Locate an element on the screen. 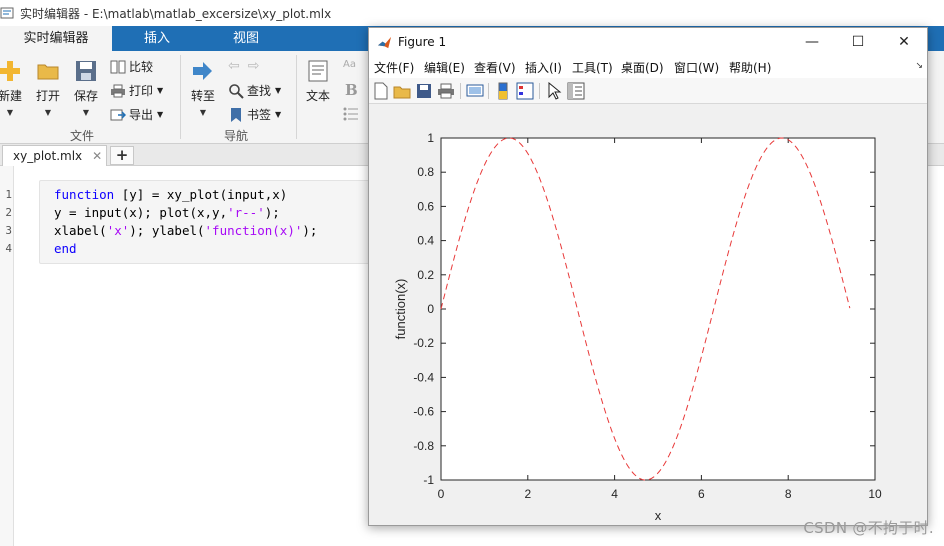  property-inspector-icon is located at coordinates (576, 91).